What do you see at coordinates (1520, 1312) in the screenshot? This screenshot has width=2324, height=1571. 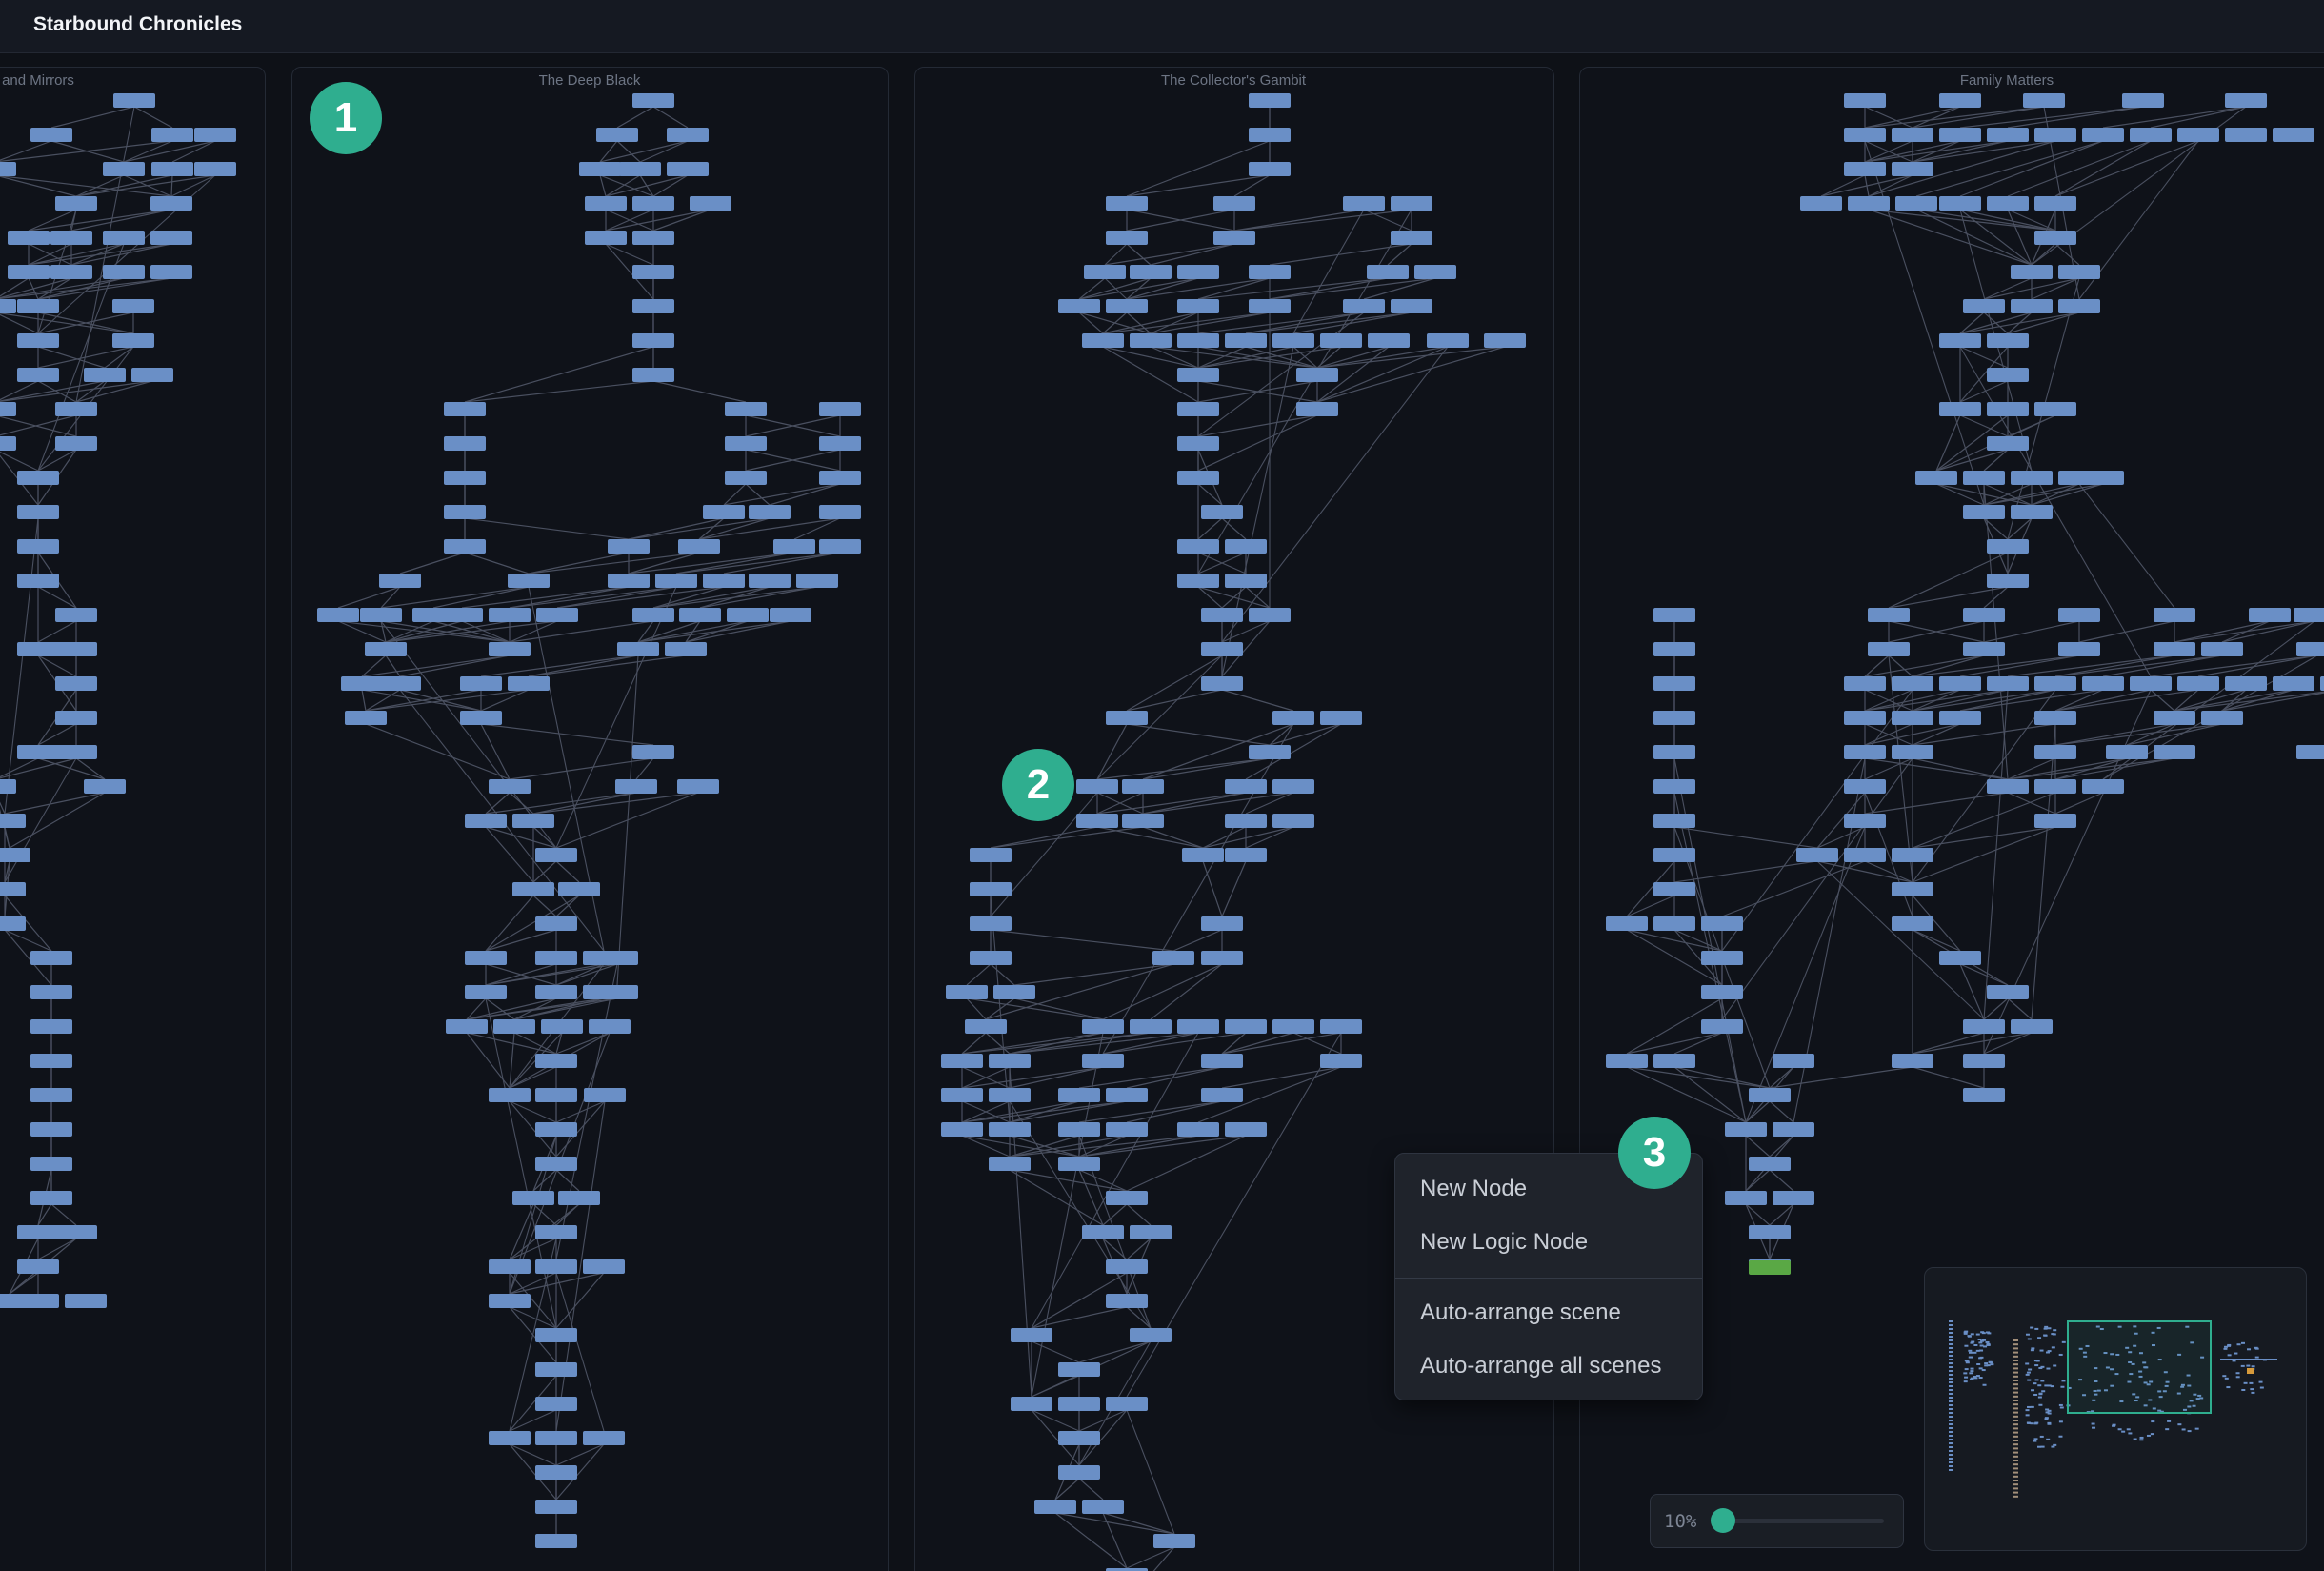 I see `menu-item-auto-arrange-scene: Auto-arrange scene` at bounding box center [1520, 1312].